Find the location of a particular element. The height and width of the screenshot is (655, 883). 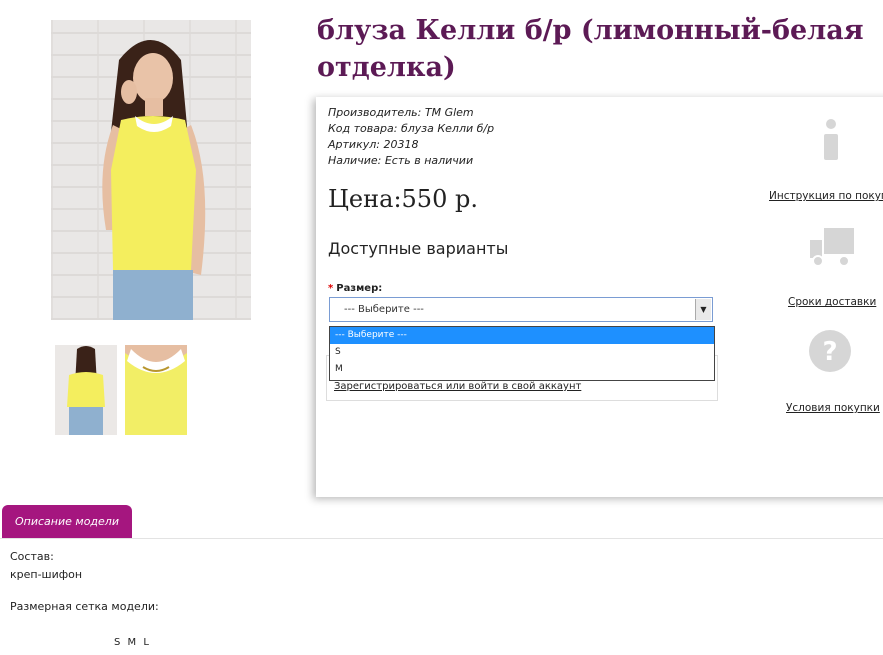

tab-divider is located at coordinates (441, 538).